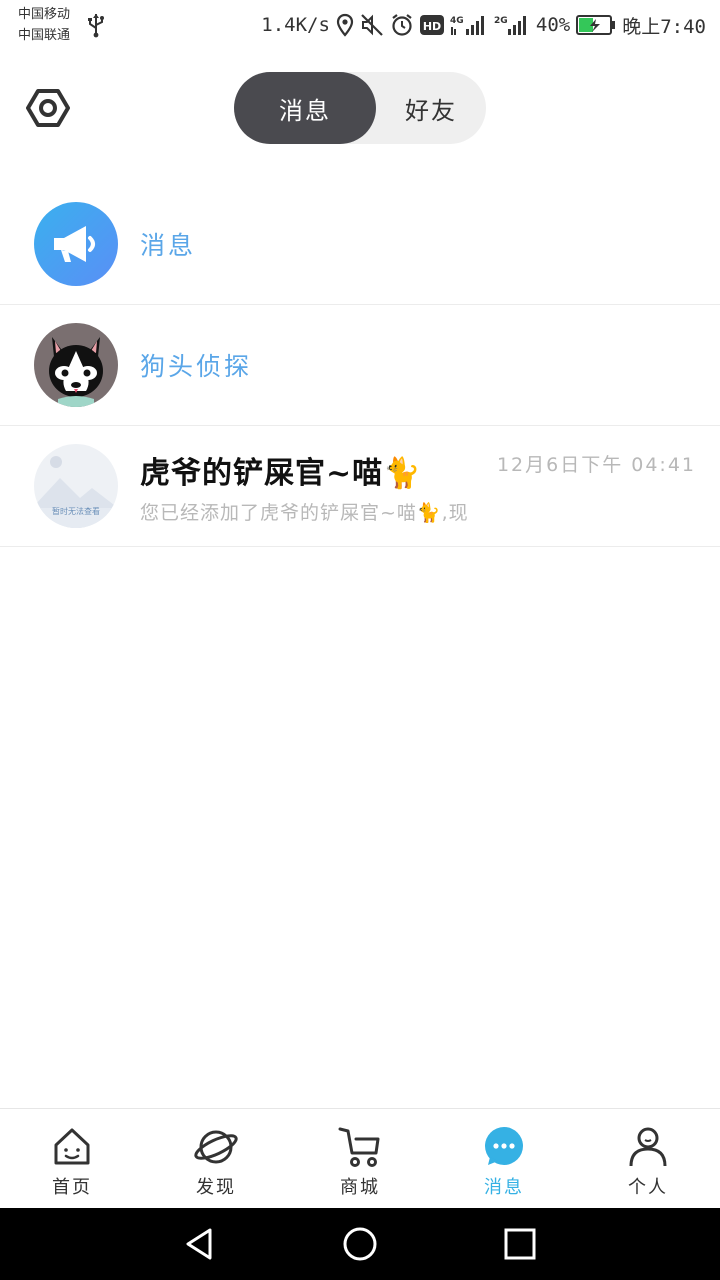  What do you see at coordinates (360, 1187) in the screenshot?
I see `tab-label: 商城` at bounding box center [360, 1187].